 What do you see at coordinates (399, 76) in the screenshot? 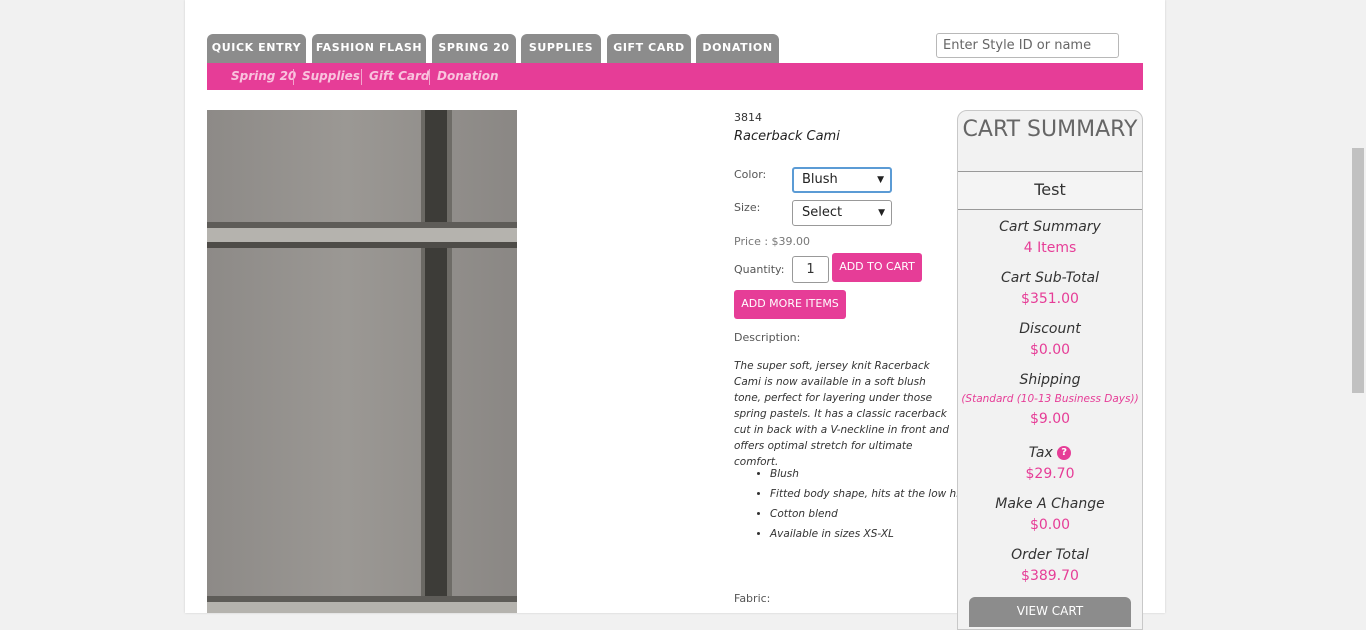
I see `subnav-gift-card: Gift Card` at bounding box center [399, 76].